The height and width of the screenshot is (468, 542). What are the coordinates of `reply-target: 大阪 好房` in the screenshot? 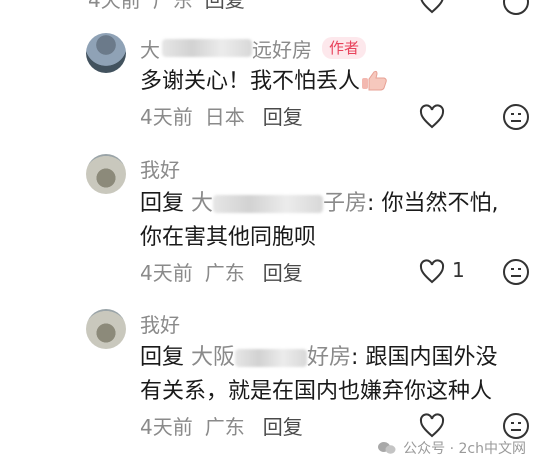 It's located at (271, 357).